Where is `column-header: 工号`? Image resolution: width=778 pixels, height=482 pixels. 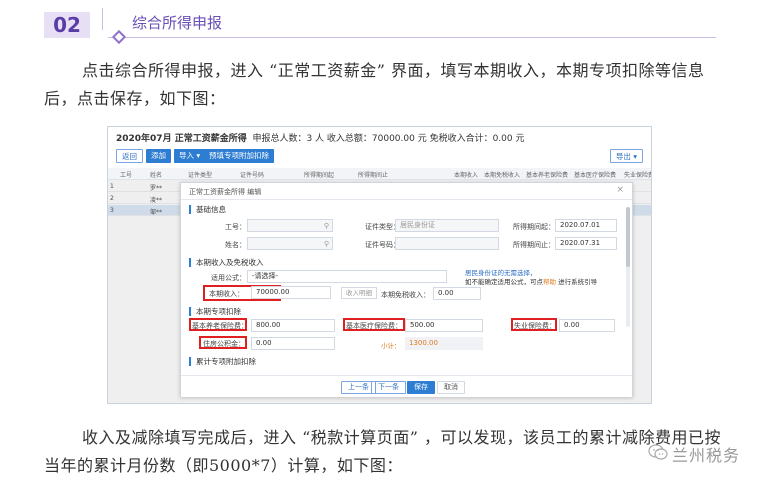 column-header: 工号 is located at coordinates (126, 175).